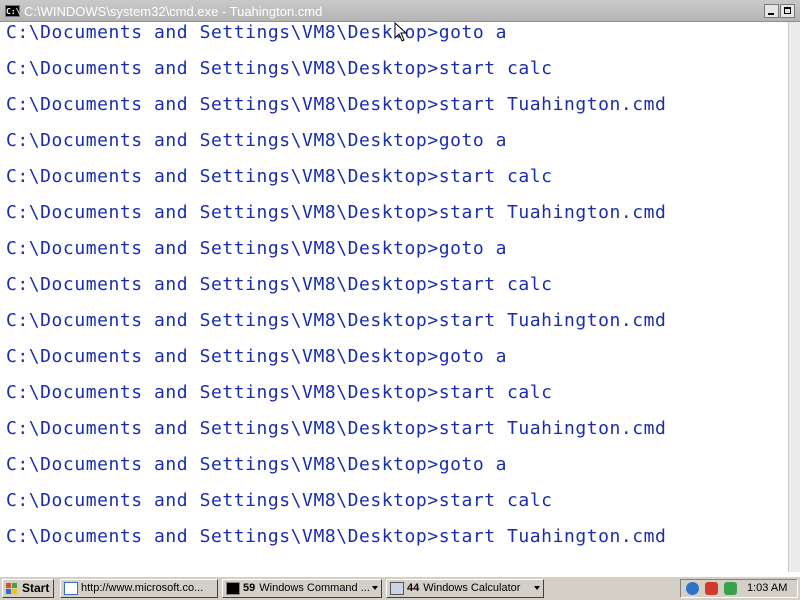 This screenshot has height=600, width=800. What do you see at coordinates (472, 588) in the screenshot?
I see `taskbar-button-label: Windows Calculator` at bounding box center [472, 588].